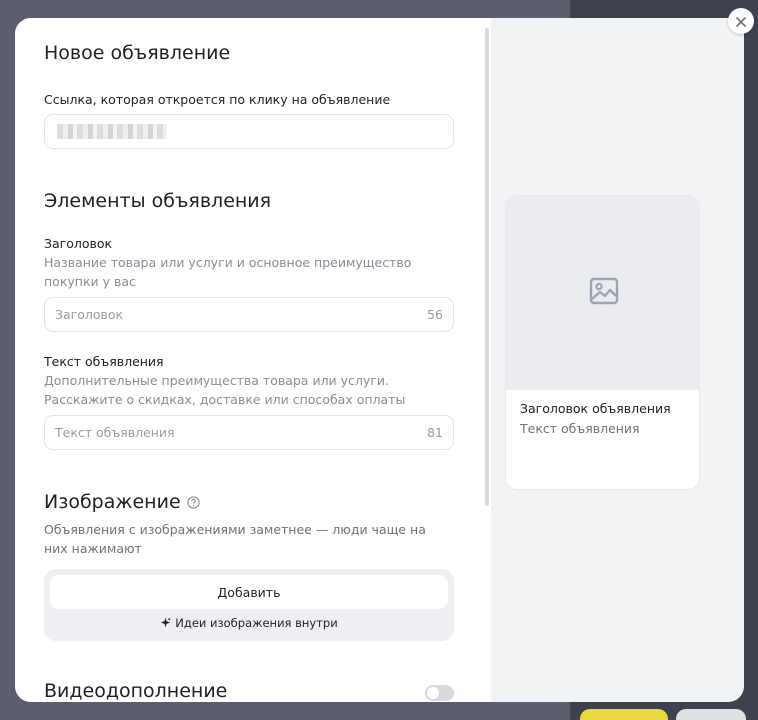 The image size is (758, 720). I want to click on image-heading: Изображение, so click(122, 502).